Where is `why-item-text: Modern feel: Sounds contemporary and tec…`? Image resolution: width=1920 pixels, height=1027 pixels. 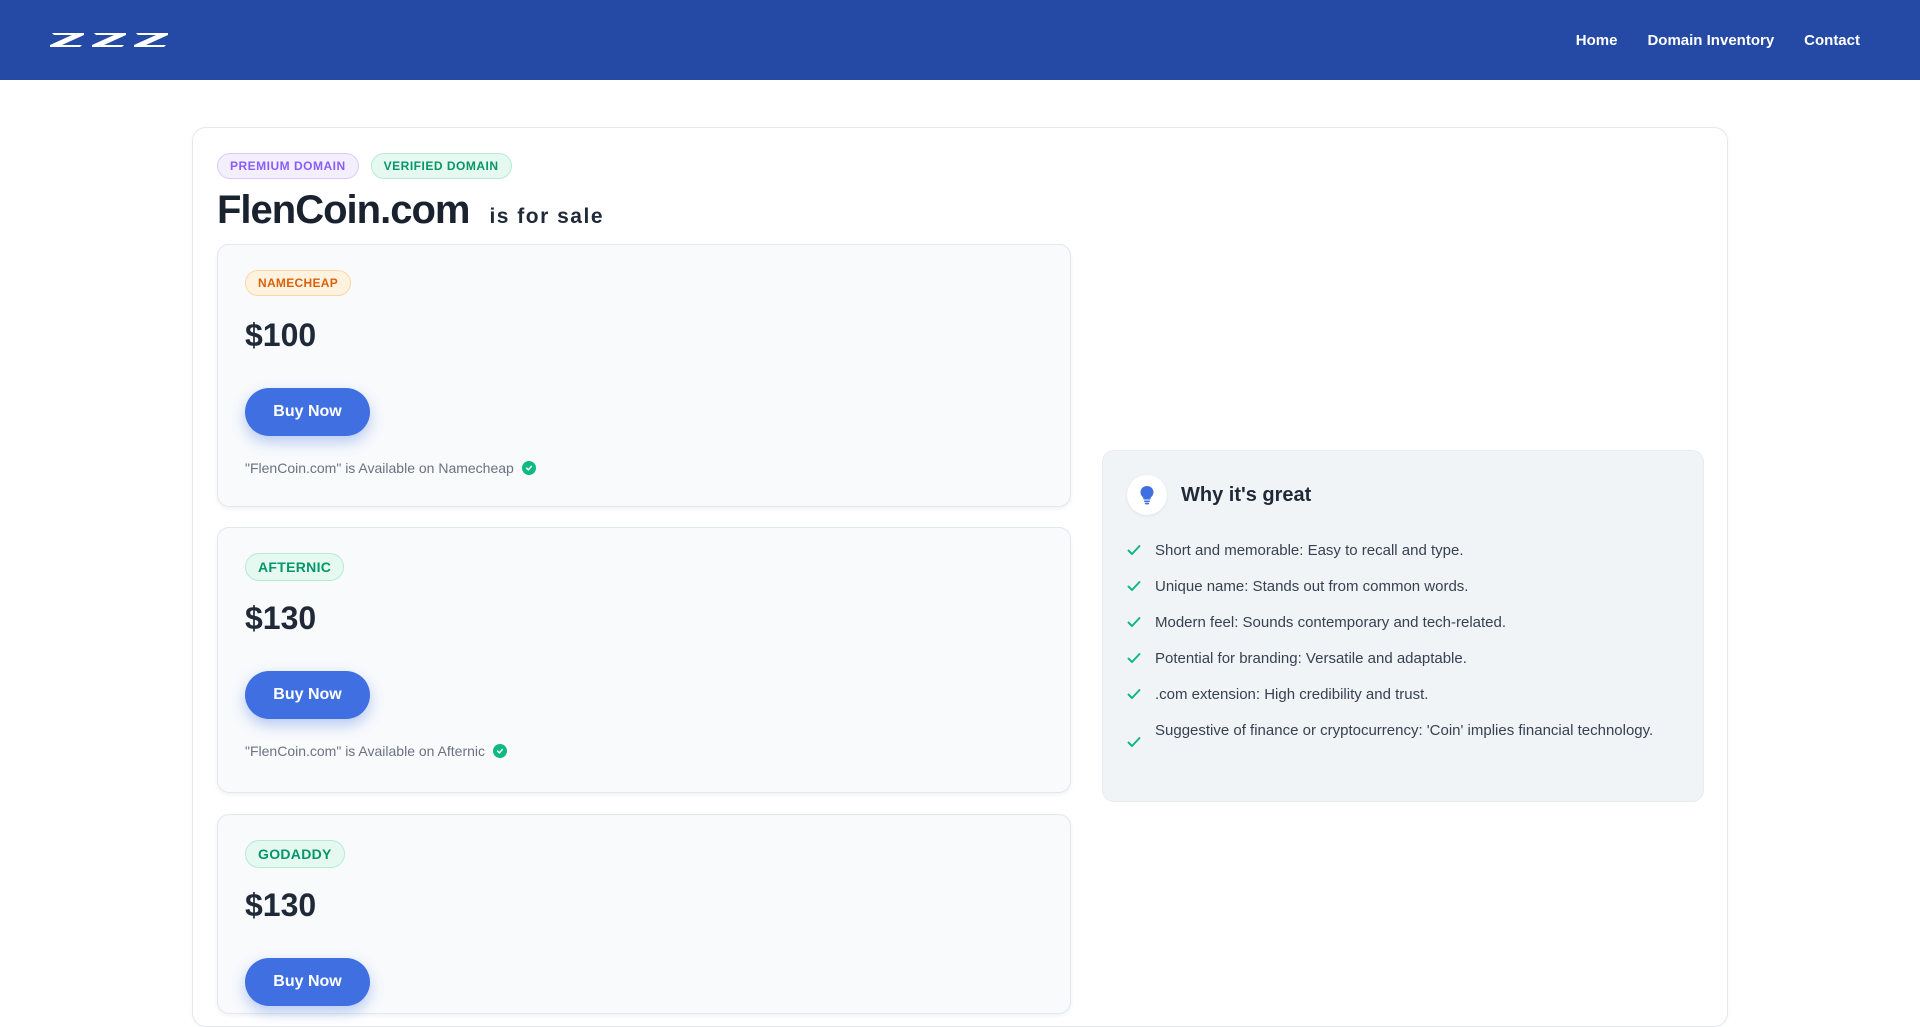 why-item-text: Modern feel: Sounds contemporary and tec… is located at coordinates (1331, 622).